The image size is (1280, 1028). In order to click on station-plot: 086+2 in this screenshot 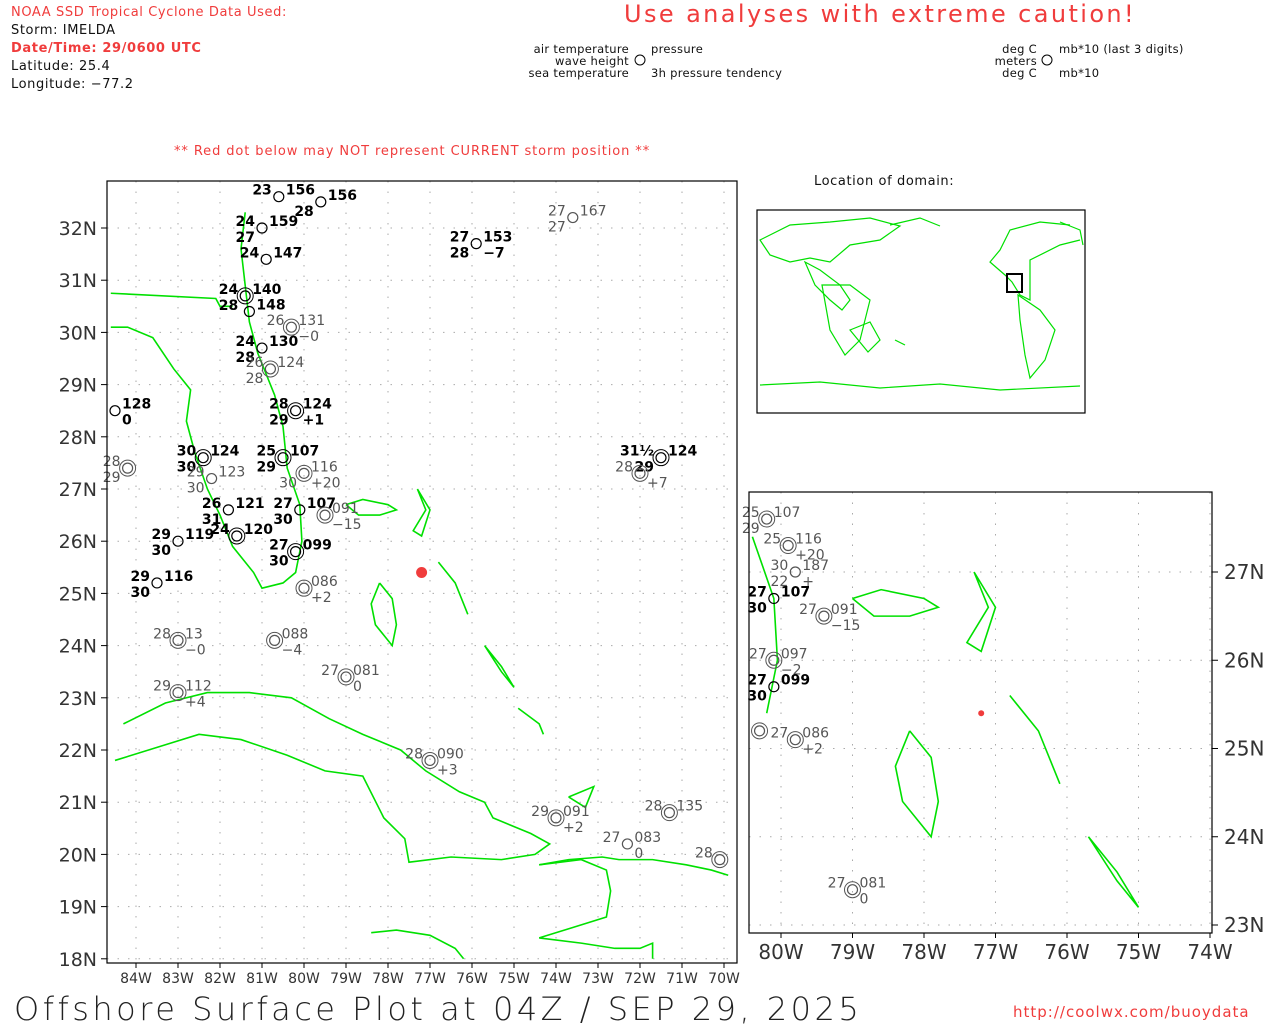, I will do `click(316, 590)`.